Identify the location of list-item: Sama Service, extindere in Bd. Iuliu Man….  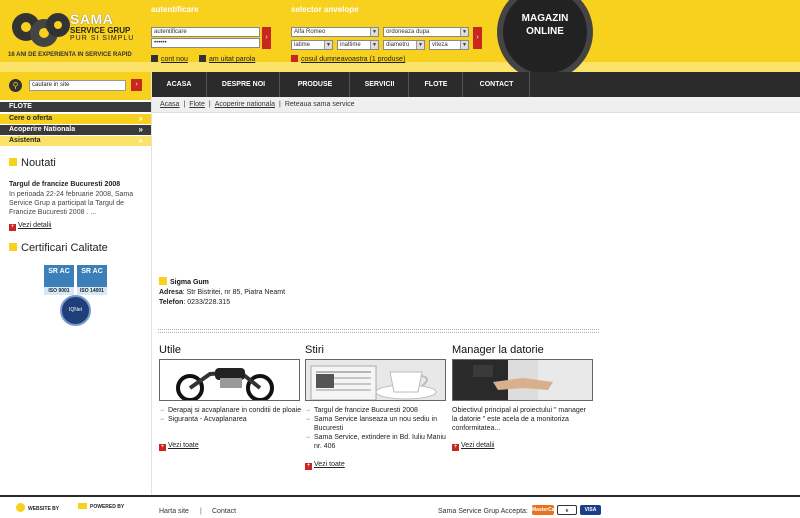
(377, 442).